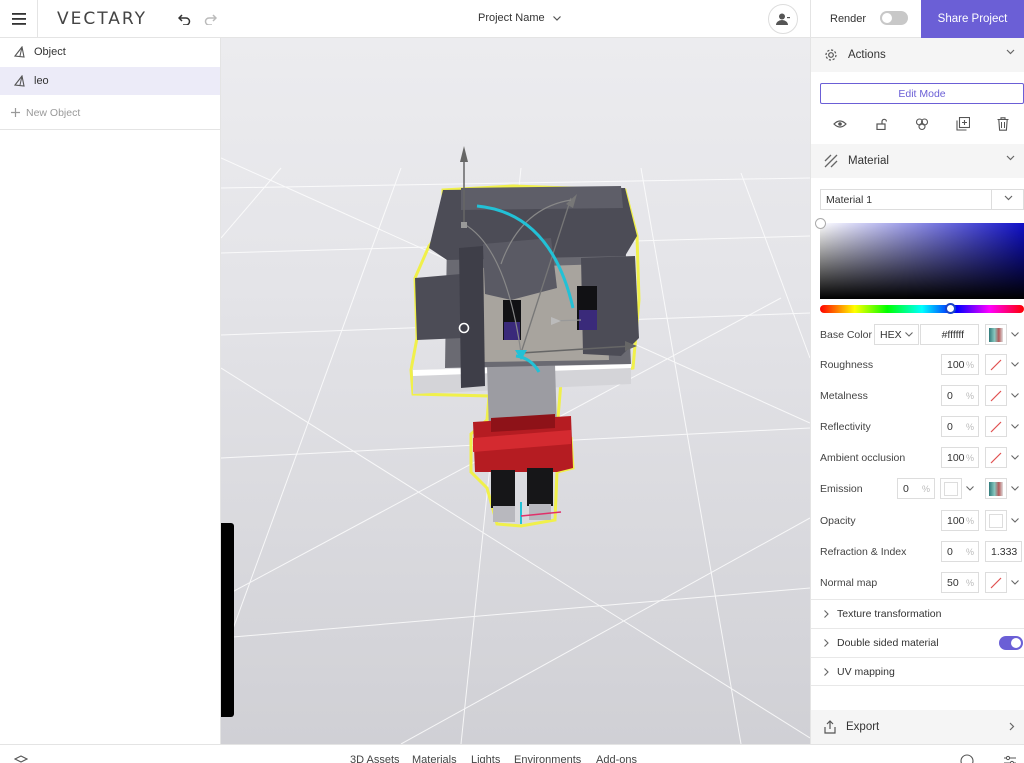 The image size is (1024, 763). What do you see at coordinates (996, 426) in the screenshot?
I see `reflectivity-map-button` at bounding box center [996, 426].